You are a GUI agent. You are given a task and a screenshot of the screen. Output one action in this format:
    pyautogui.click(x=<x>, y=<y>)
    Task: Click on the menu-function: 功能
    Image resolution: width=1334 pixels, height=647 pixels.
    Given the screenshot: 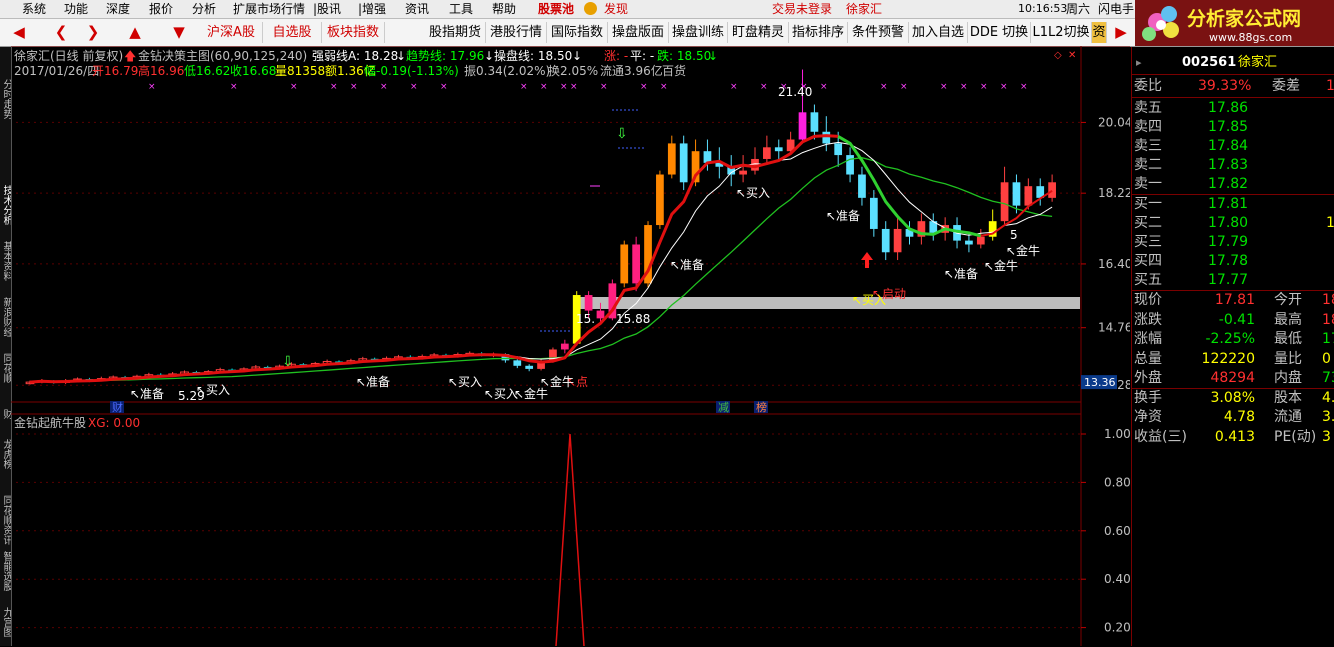 What is the action you would take?
    pyautogui.click(x=76, y=9)
    